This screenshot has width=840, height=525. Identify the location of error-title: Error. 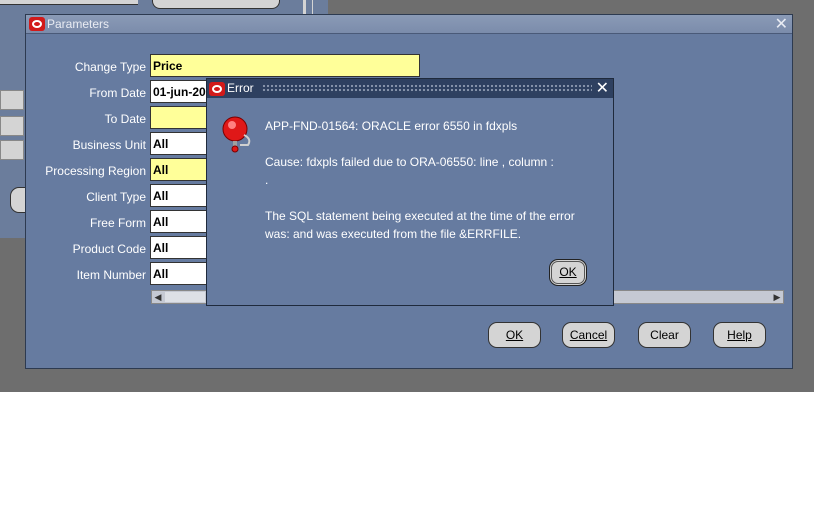
(240, 88).